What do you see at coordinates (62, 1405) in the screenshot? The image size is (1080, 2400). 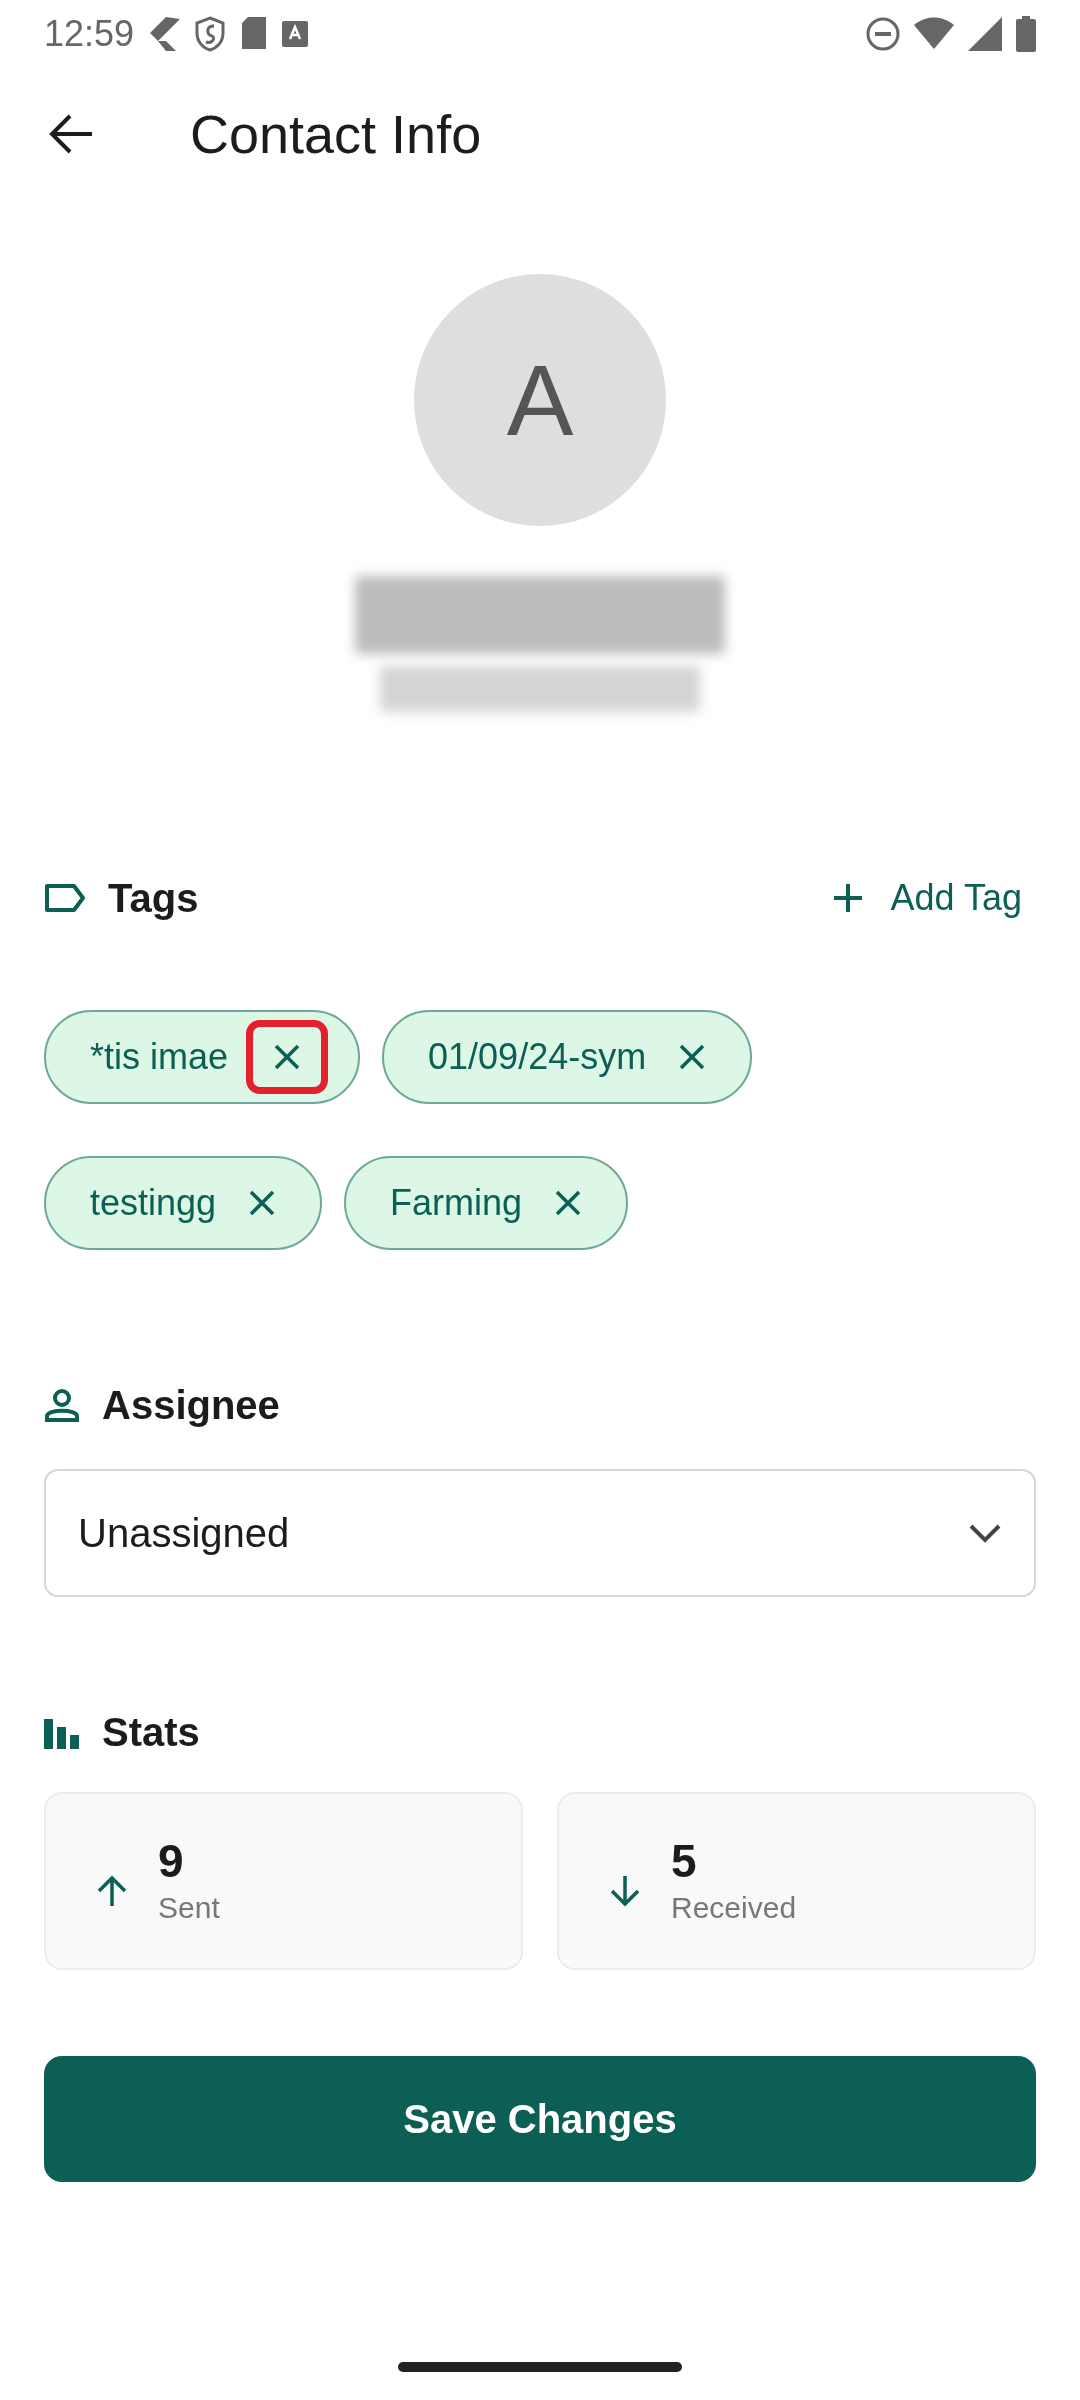 I see `person-icon` at bounding box center [62, 1405].